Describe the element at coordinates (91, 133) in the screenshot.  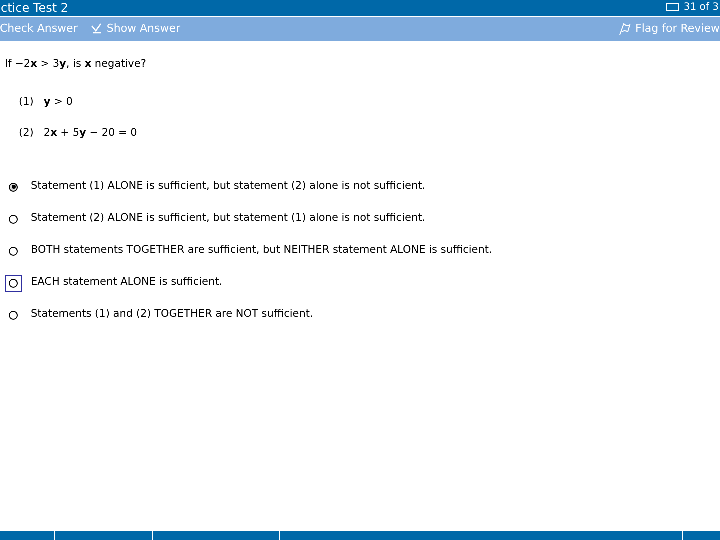
I see `statement-text: 2x + 5y − 20 = 0` at that location.